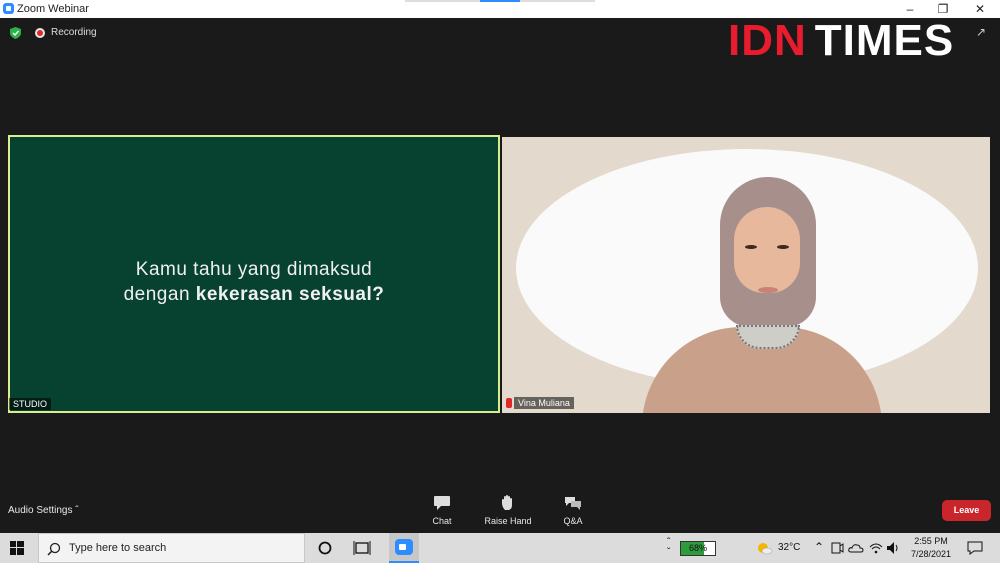 The image size is (1000, 563). I want to click on task-view-icon, so click(362, 548).